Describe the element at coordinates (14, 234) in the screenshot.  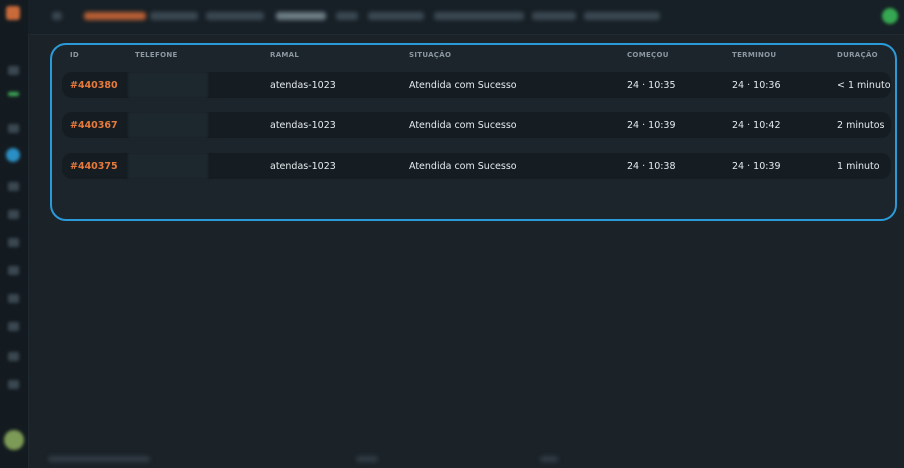
I see `sidebar` at that location.